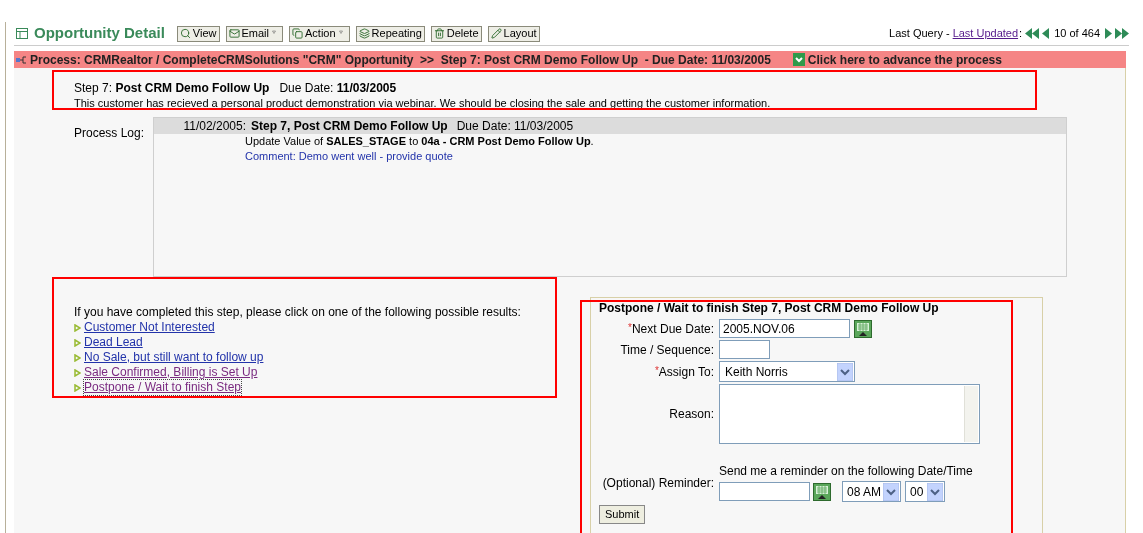  What do you see at coordinates (1032, 33) in the screenshot?
I see `first-page-icon` at bounding box center [1032, 33].